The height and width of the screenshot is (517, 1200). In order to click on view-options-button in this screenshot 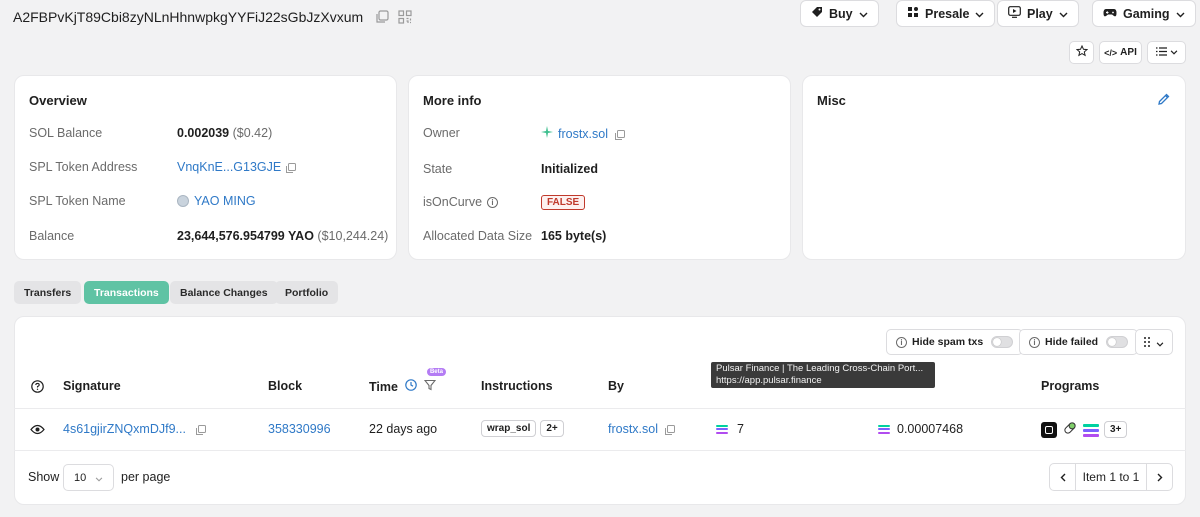, I will do `click(1166, 52)`.